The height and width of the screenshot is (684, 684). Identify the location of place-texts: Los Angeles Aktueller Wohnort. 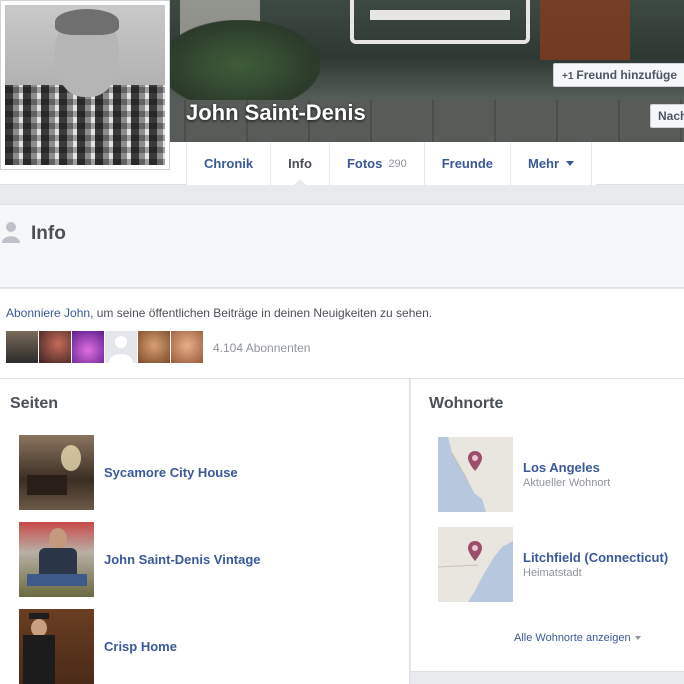
(566, 474).